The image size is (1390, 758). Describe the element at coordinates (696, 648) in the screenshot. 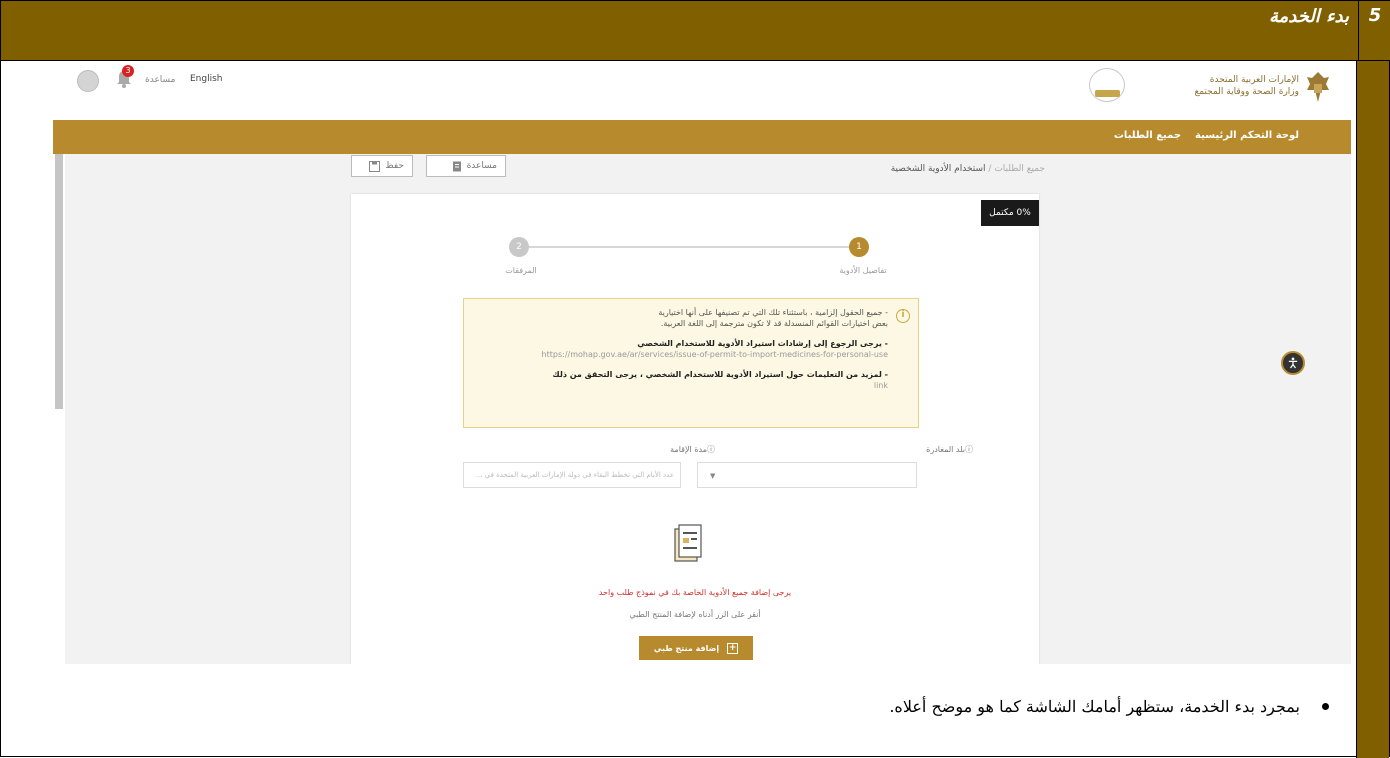

I see `add-medical-product-button: + إضافة منتج طبي` at that location.